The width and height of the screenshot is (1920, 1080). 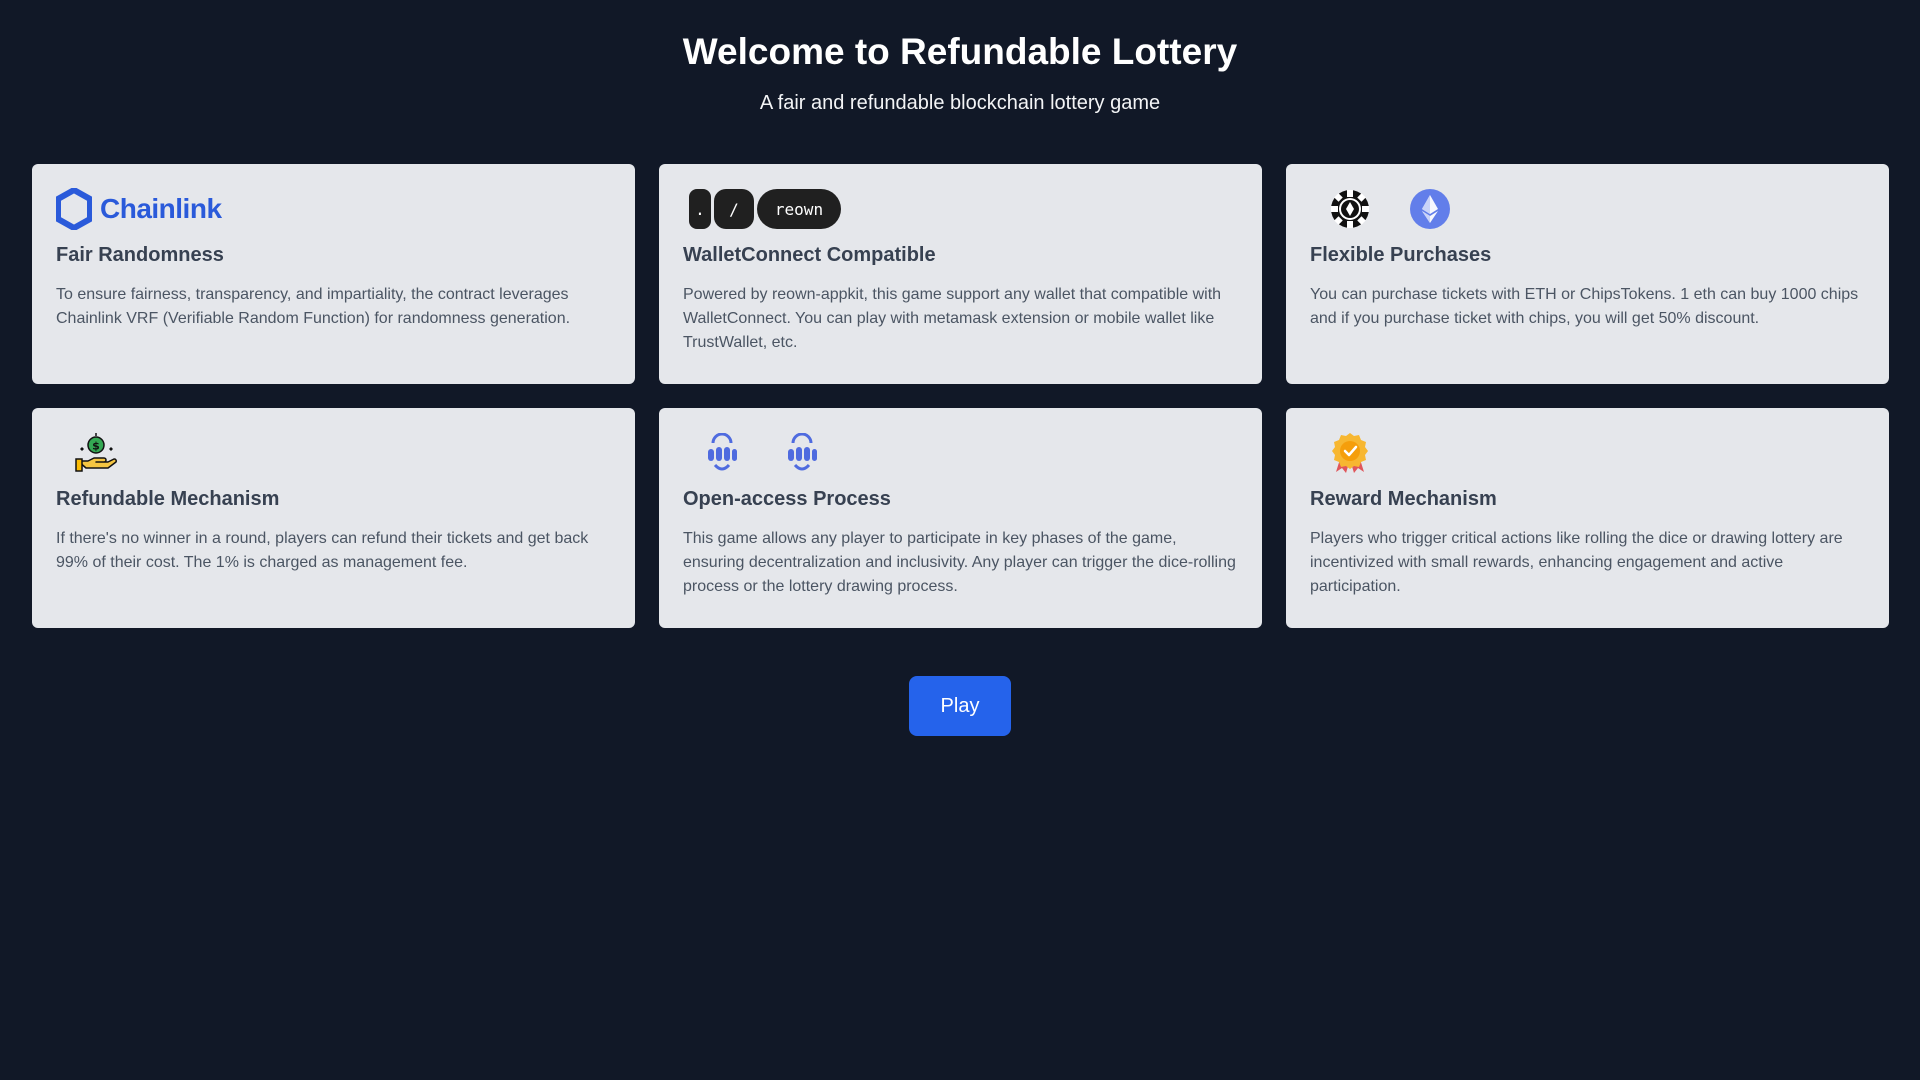 I want to click on money-hand-icon: $, so click(x=96, y=453).